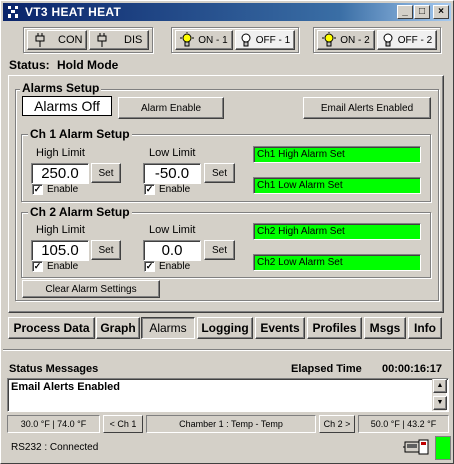  I want to click on ch1-temperatures: 30.0 °F | 74.0 °F, so click(53, 424).